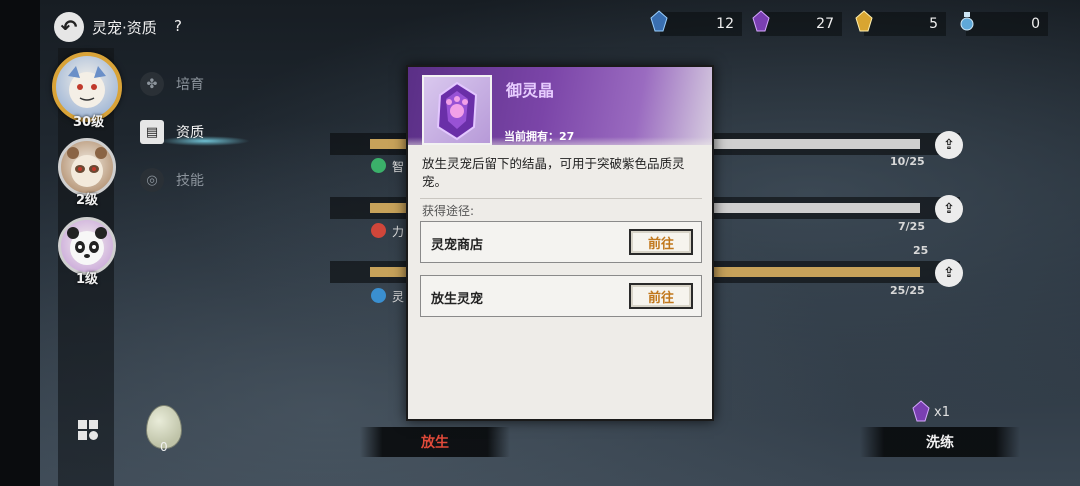  Describe the element at coordinates (701, 24) in the screenshot. I see `currency-blue: 12` at that location.